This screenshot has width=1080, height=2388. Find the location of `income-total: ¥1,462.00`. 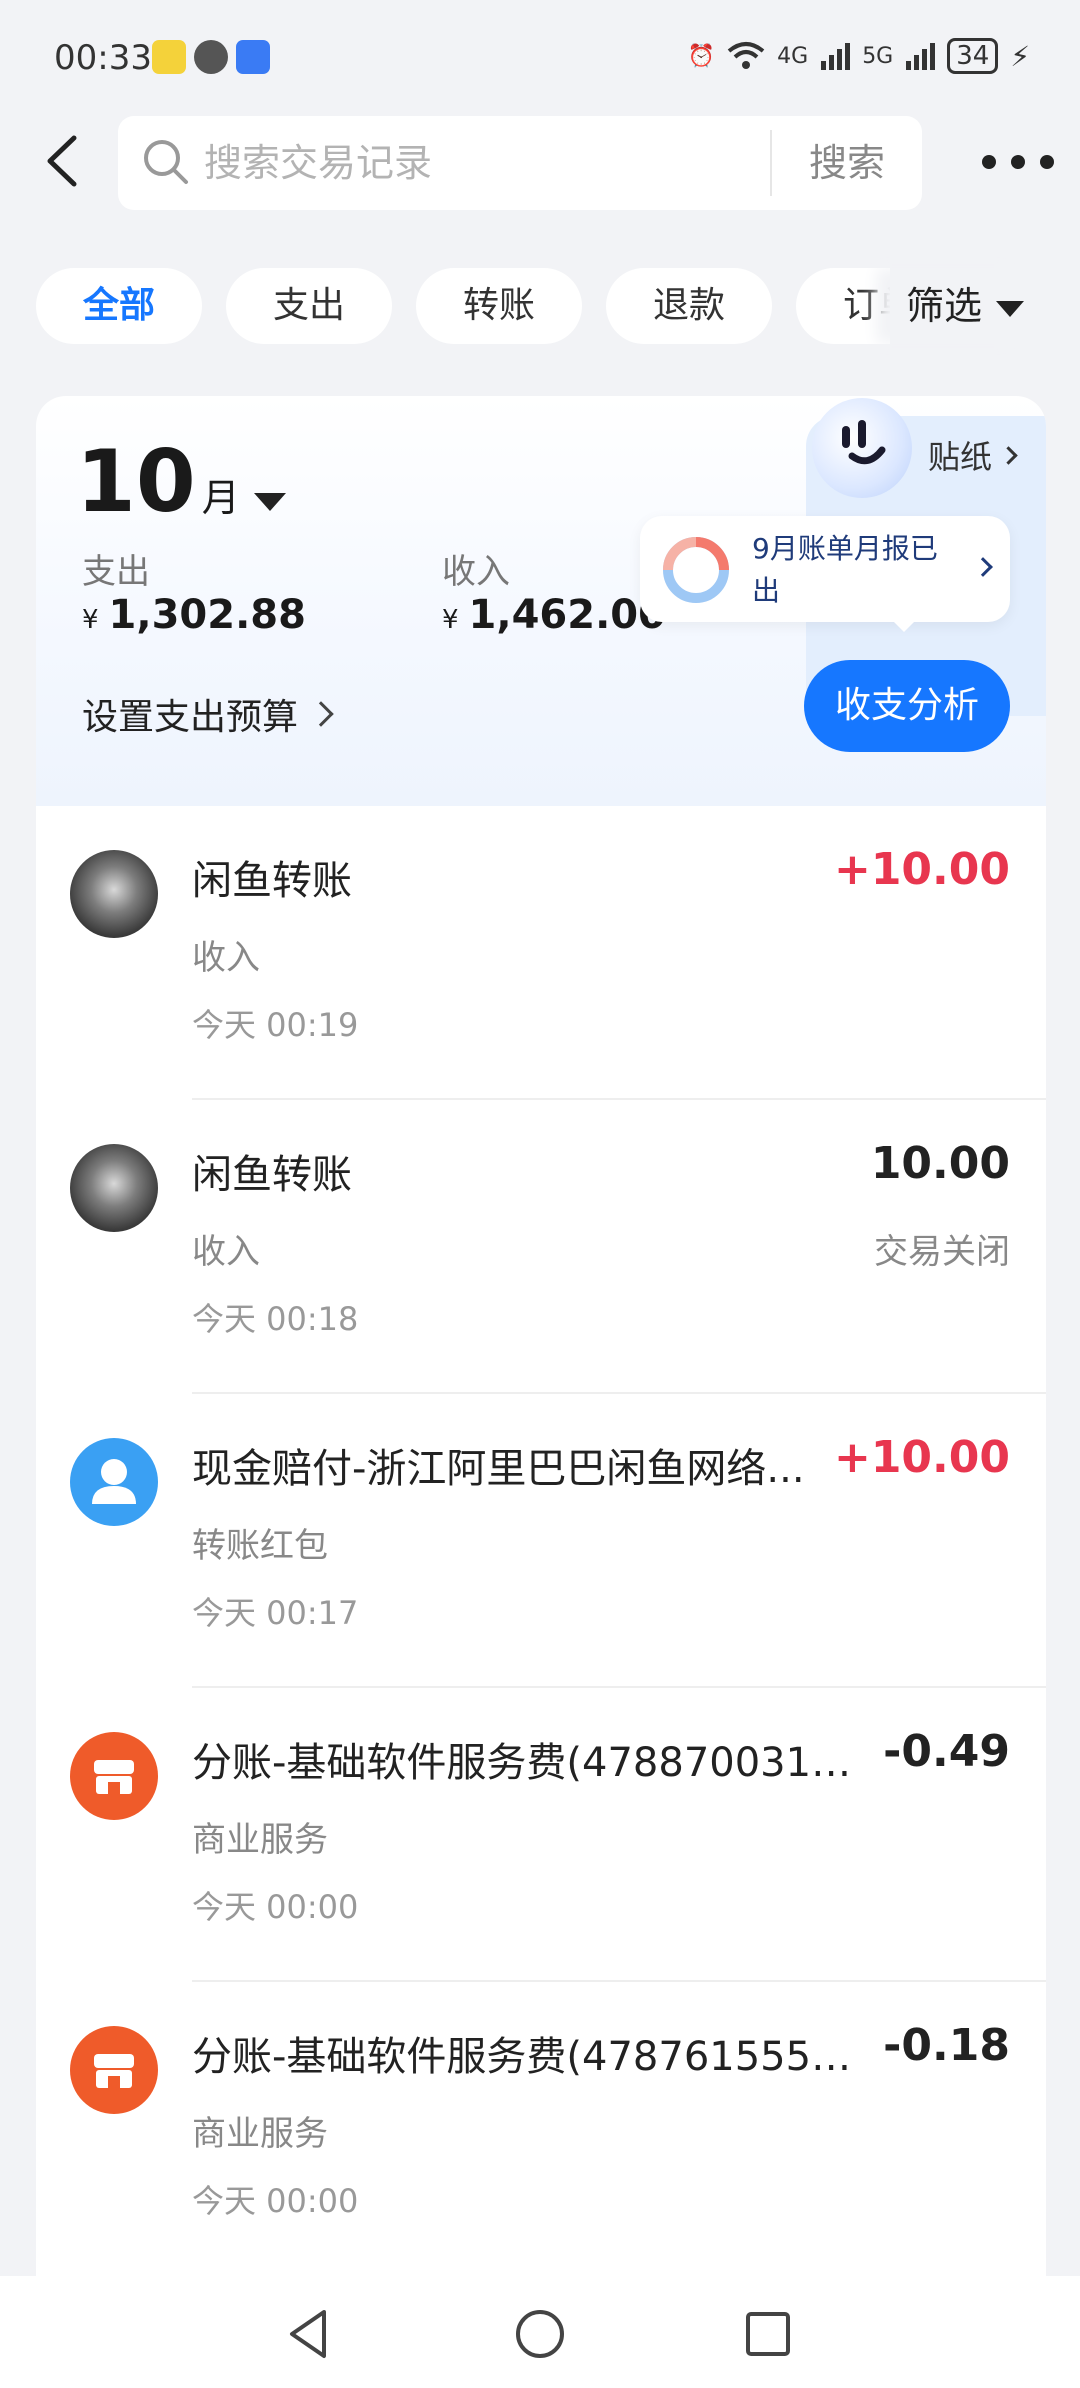

income-total: ¥1,462.00 is located at coordinates (554, 615).